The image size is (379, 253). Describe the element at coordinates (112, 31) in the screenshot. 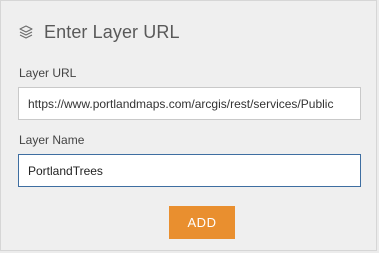

I see `dialog-title: Enter Layer URL` at that location.